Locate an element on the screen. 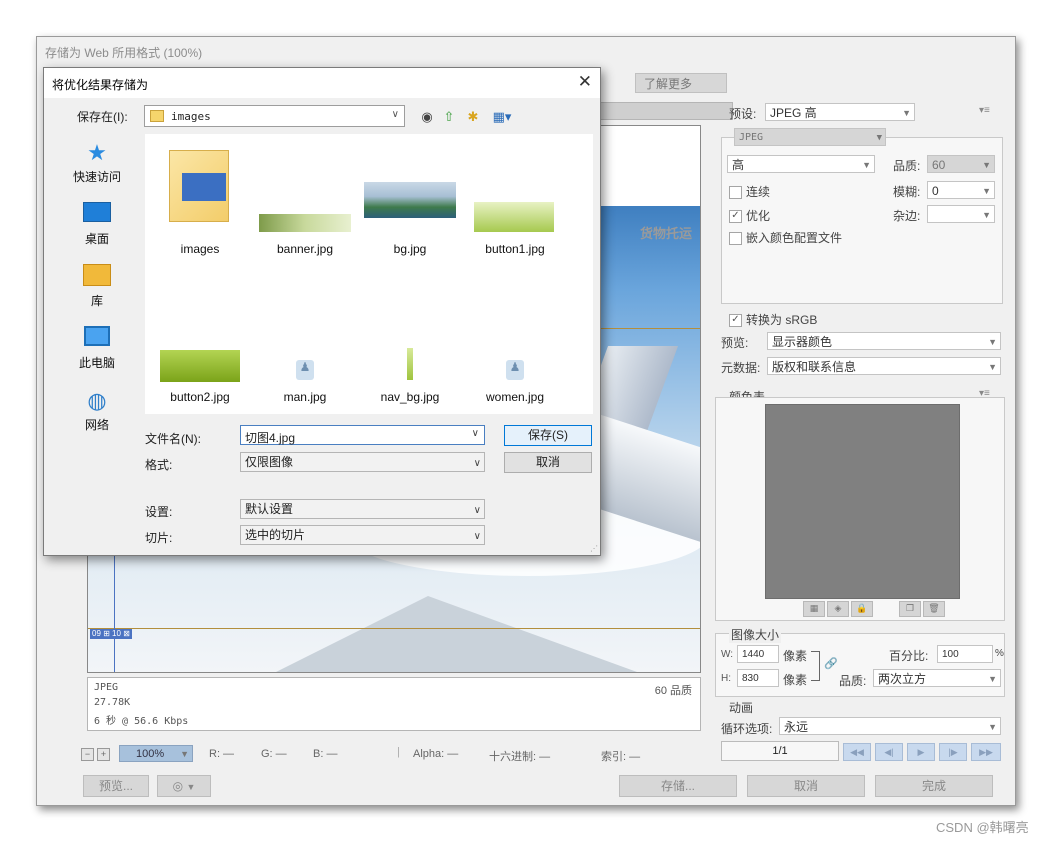 The image size is (1050, 841). filename-label: 文件名(N): is located at coordinates (173, 439).